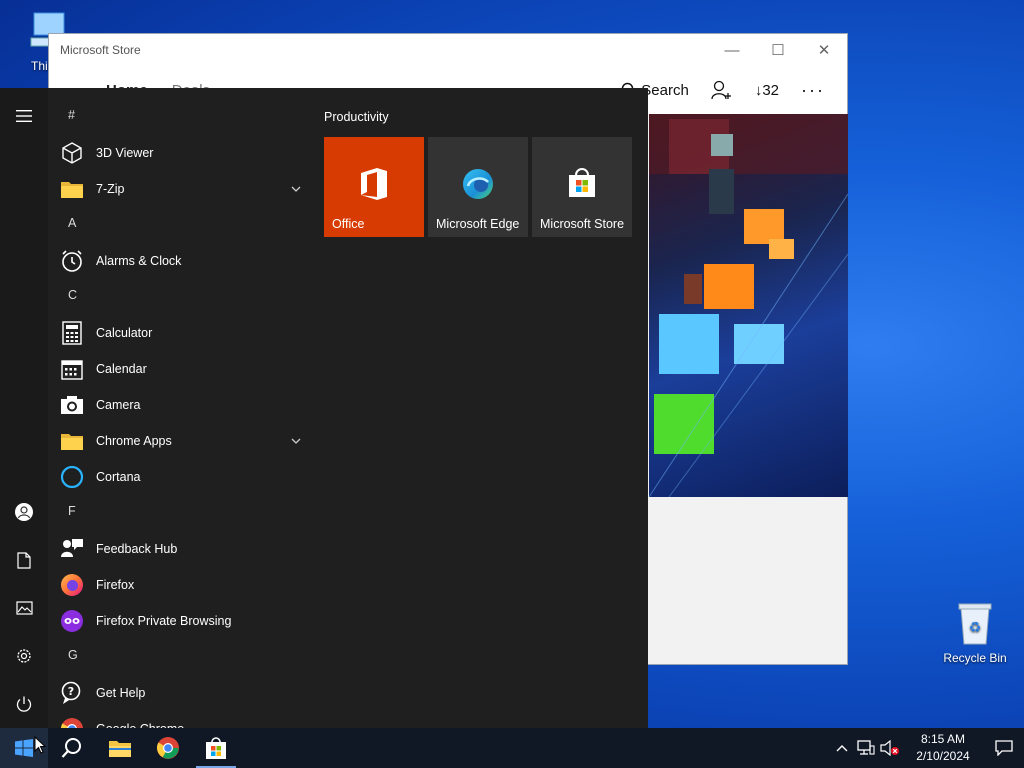 This screenshot has height=768, width=1024. I want to click on calculator-icon, so click(72, 333).